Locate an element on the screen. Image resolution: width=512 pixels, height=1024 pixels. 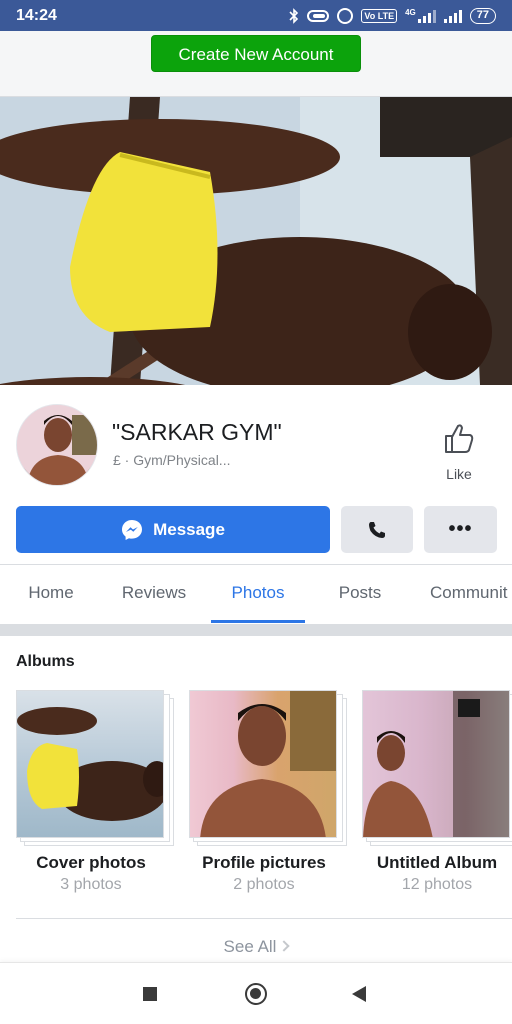
page-title: "SARKAR GYM" is located at coordinates (197, 432).